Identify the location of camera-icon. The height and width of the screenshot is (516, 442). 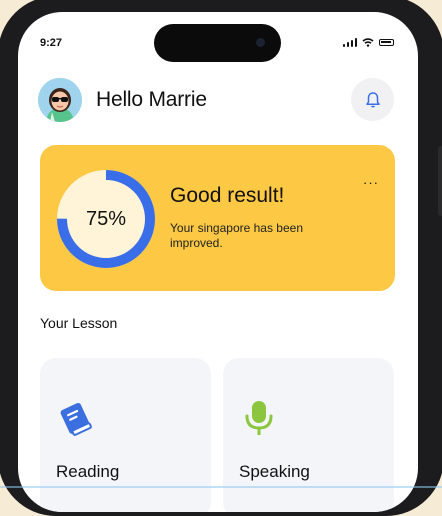
(260, 42).